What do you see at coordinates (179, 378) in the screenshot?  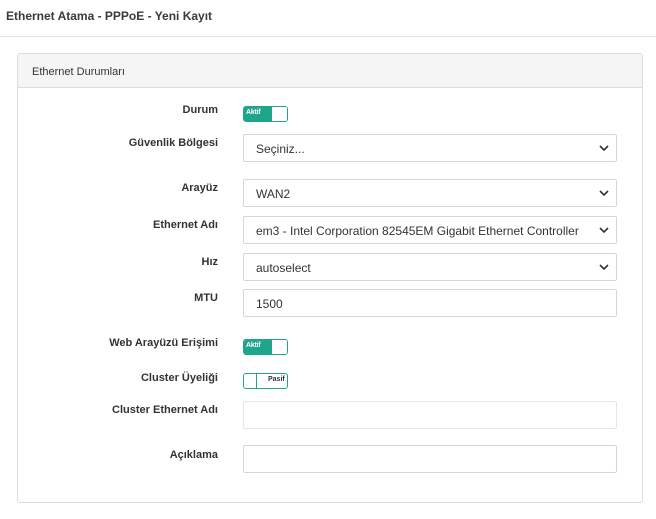 I see `cluster-uyeligi-label: Cluster Üyeliği` at bounding box center [179, 378].